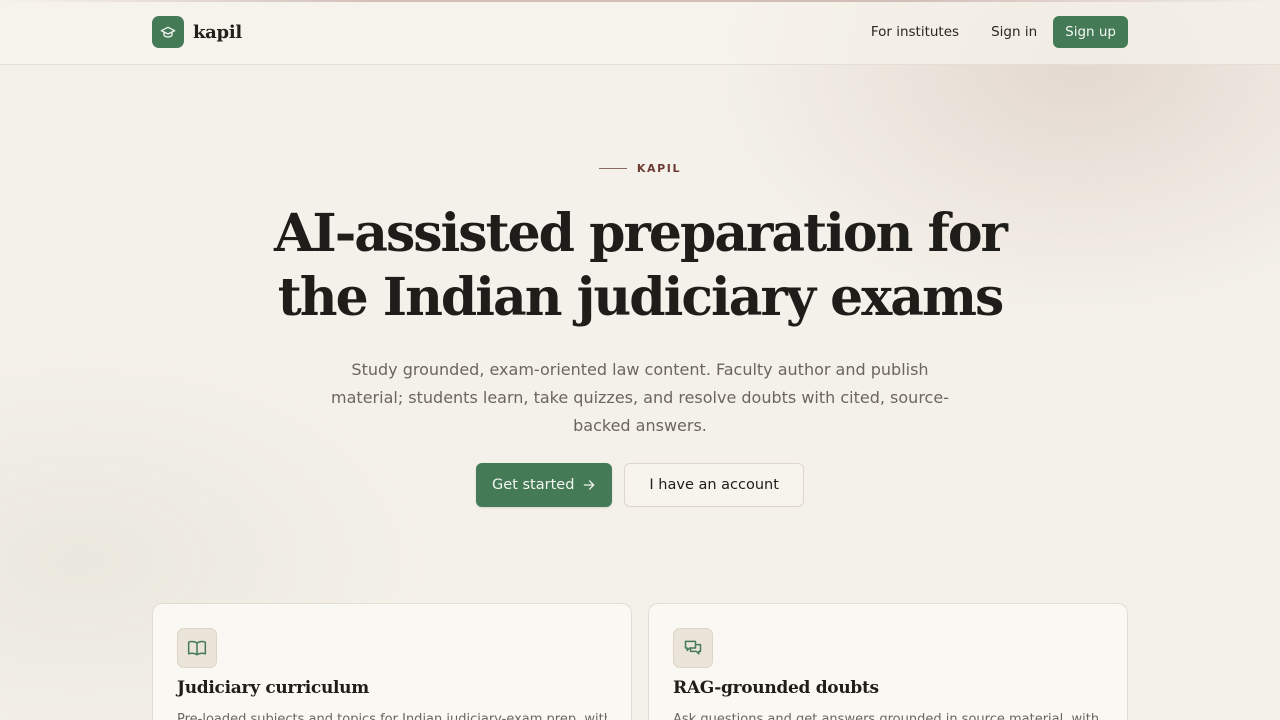 This screenshot has width=1280, height=720. Describe the element at coordinates (273, 688) in the screenshot. I see `feature-title: Judiciary curriculum` at that location.